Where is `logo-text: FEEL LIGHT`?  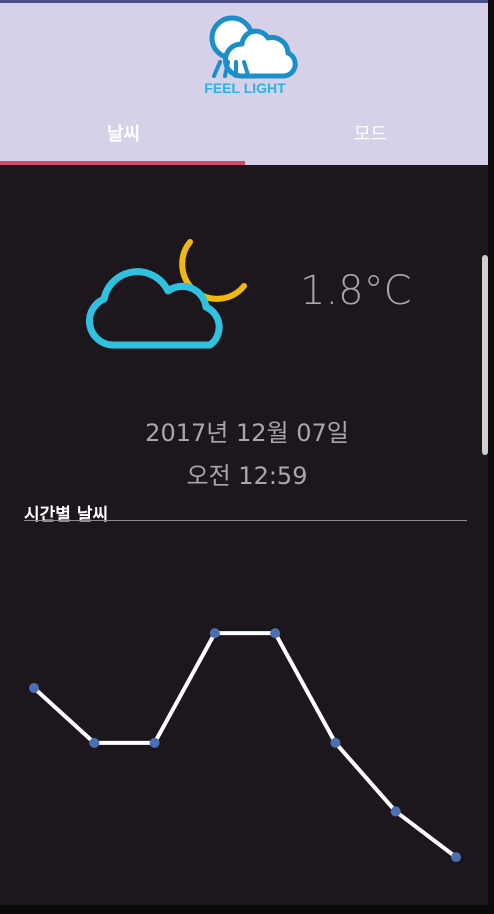 logo-text: FEEL LIGHT is located at coordinates (245, 88).